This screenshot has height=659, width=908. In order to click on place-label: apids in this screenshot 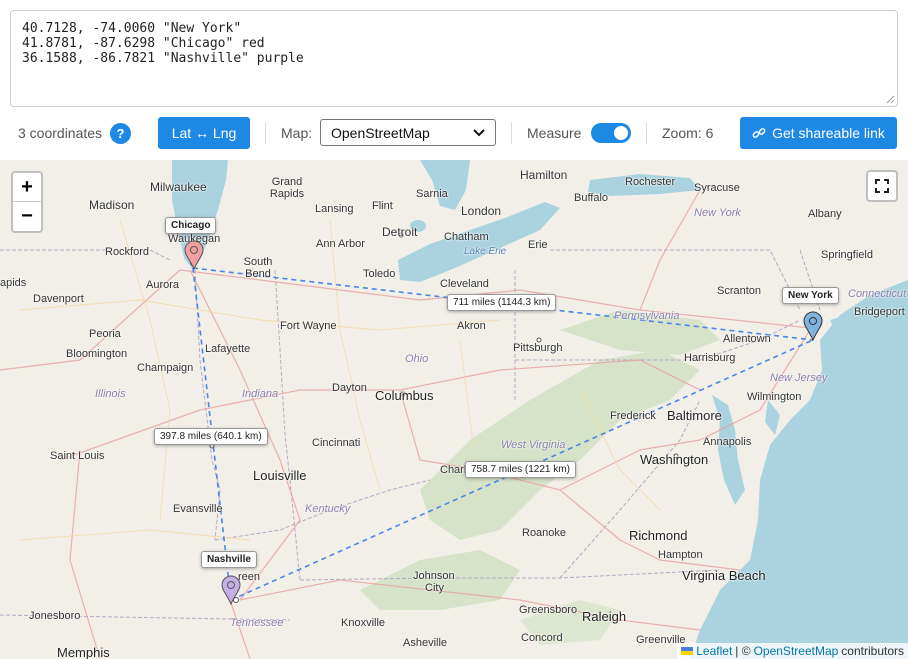, I will do `click(13, 283)`.